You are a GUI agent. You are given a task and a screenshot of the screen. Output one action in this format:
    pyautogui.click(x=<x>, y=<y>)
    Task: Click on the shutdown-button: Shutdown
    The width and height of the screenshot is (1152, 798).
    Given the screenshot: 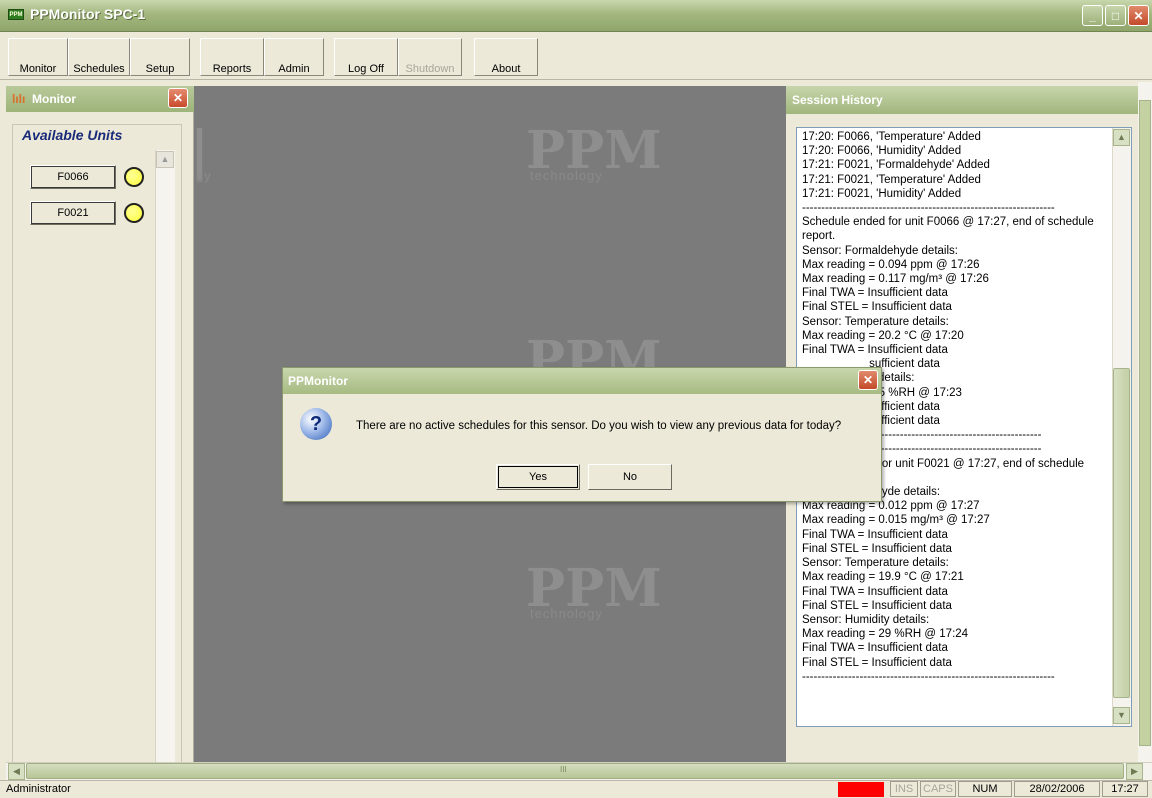 What is the action you would take?
    pyautogui.click(x=430, y=57)
    